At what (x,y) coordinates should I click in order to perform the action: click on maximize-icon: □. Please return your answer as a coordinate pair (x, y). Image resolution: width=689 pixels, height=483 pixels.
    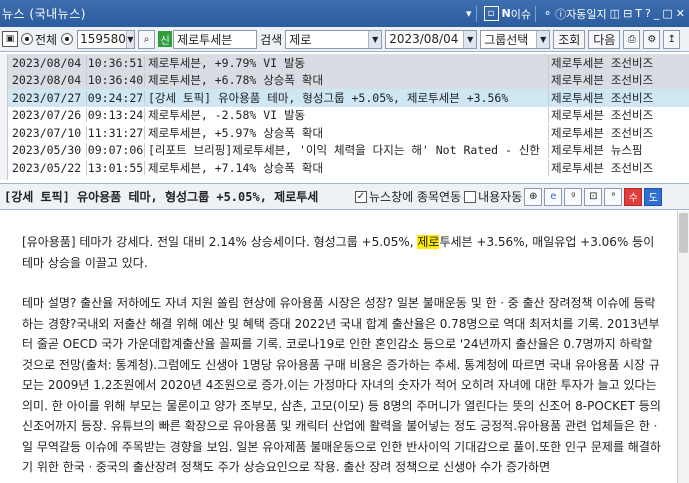
    Looking at the image, I should click on (667, 13).